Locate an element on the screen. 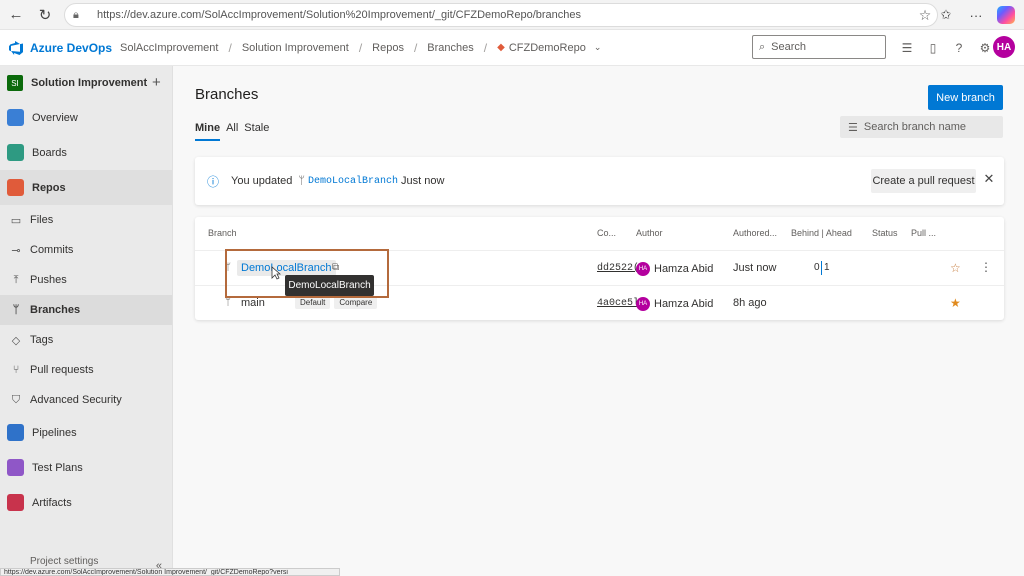 Image resolution: width=1024 pixels, height=576 pixels. breadcrumb-project: Solution Improvement is located at coordinates (295, 48).